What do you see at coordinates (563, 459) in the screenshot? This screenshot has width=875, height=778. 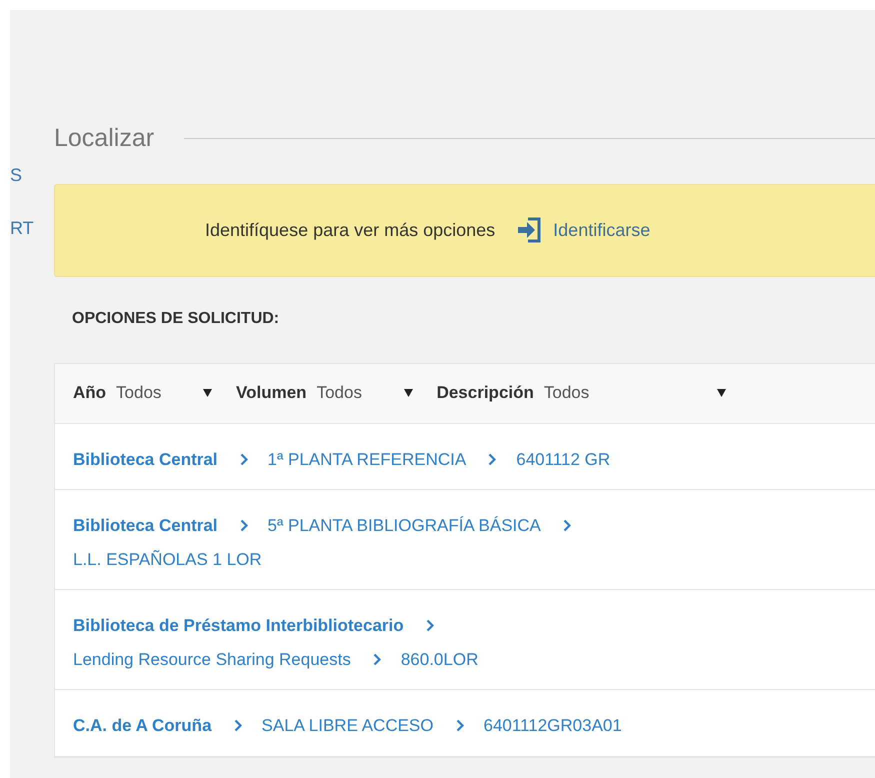 I see `location-link: 6401112 GR` at bounding box center [563, 459].